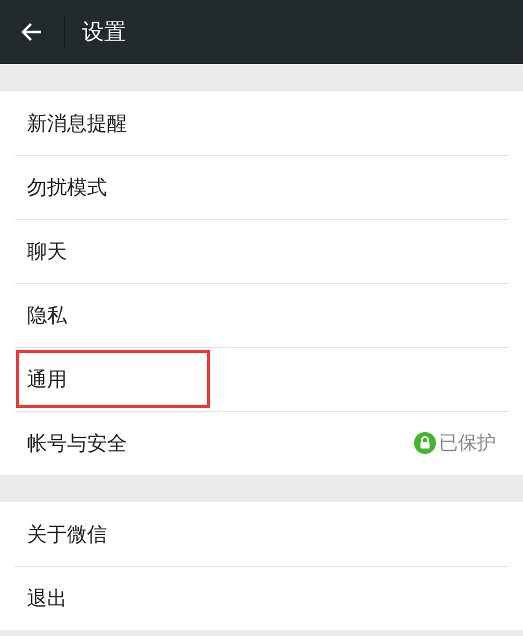 The image size is (523, 636). What do you see at coordinates (261, 443) in the screenshot?
I see `settings-item: 帐号与安全 已保护` at bounding box center [261, 443].